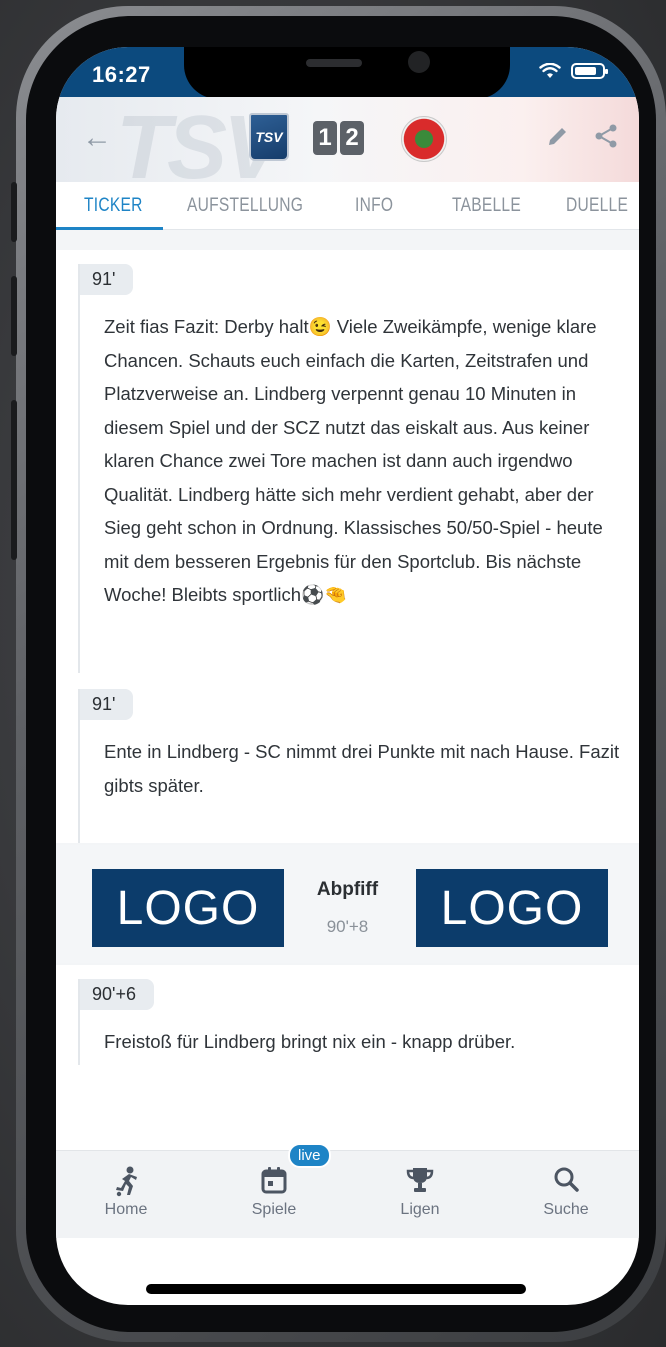 This screenshot has width=666, height=1347. Describe the element at coordinates (347, 1190) in the screenshot. I see `bottom-navigation: Home Spiele live Ligen Suche` at that location.